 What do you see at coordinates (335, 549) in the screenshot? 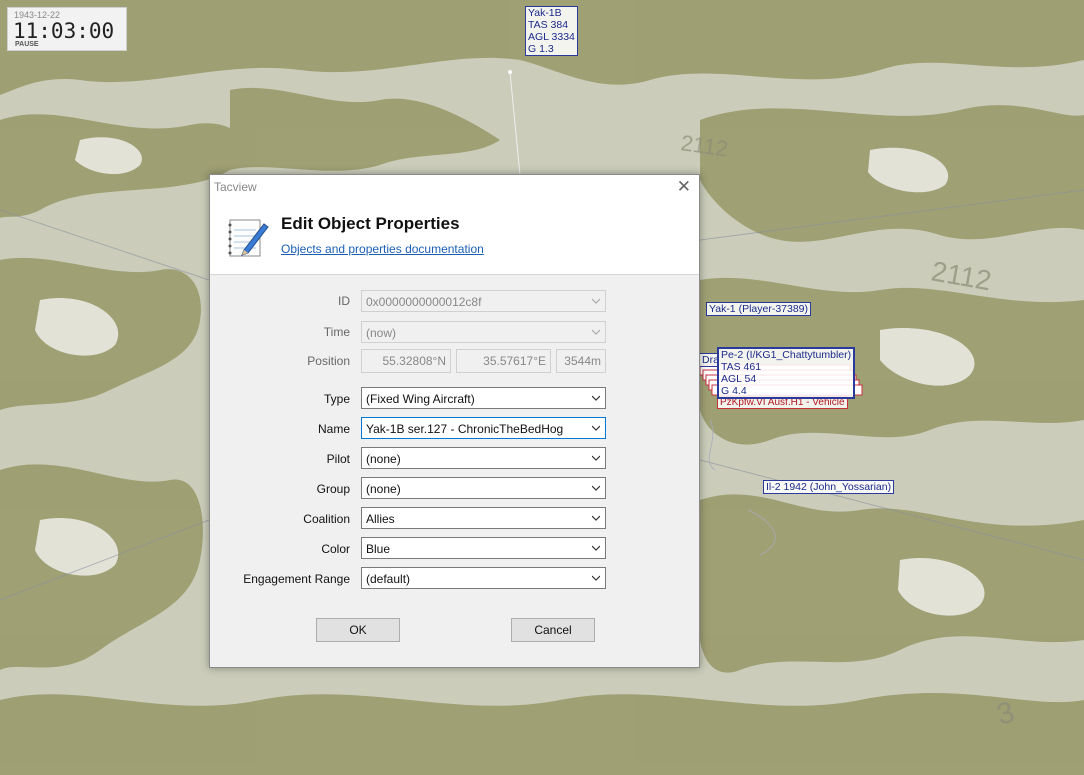
I see `color-label: Color` at bounding box center [335, 549].